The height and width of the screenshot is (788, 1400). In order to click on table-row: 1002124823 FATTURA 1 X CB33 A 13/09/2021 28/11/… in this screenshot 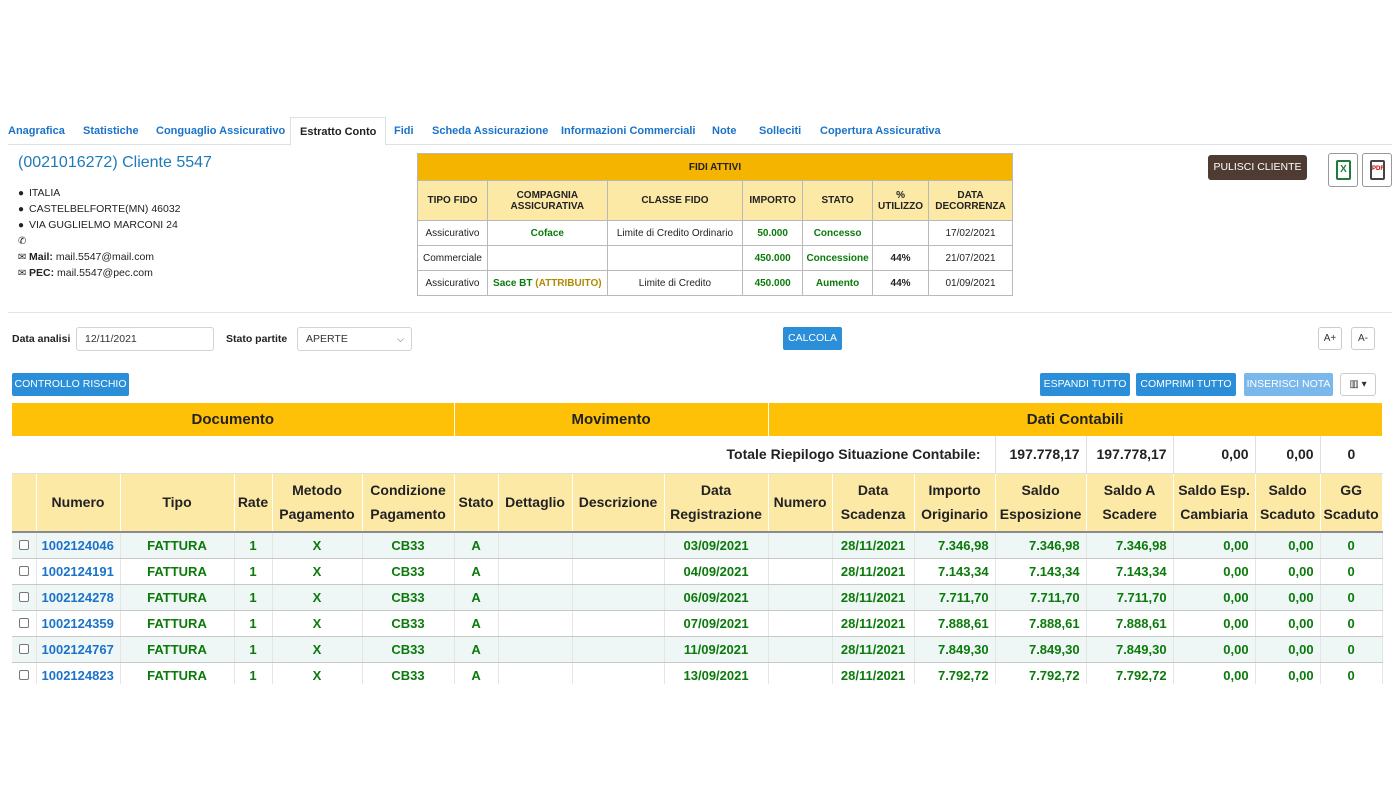, I will do `click(697, 673)`.